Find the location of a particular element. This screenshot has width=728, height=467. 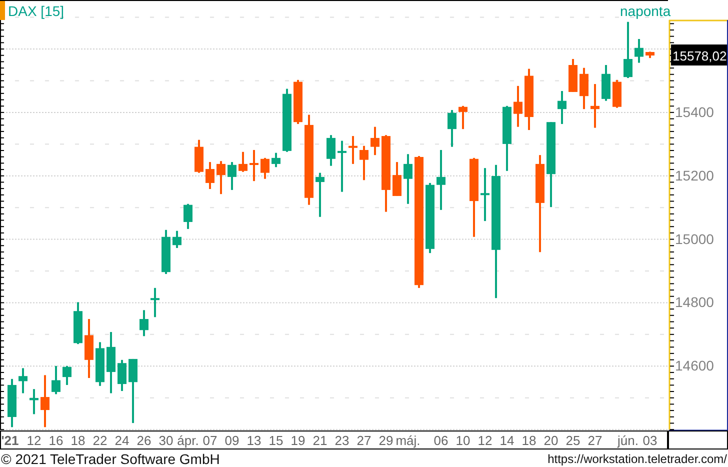

axis-label: 15 is located at coordinates (276, 440).